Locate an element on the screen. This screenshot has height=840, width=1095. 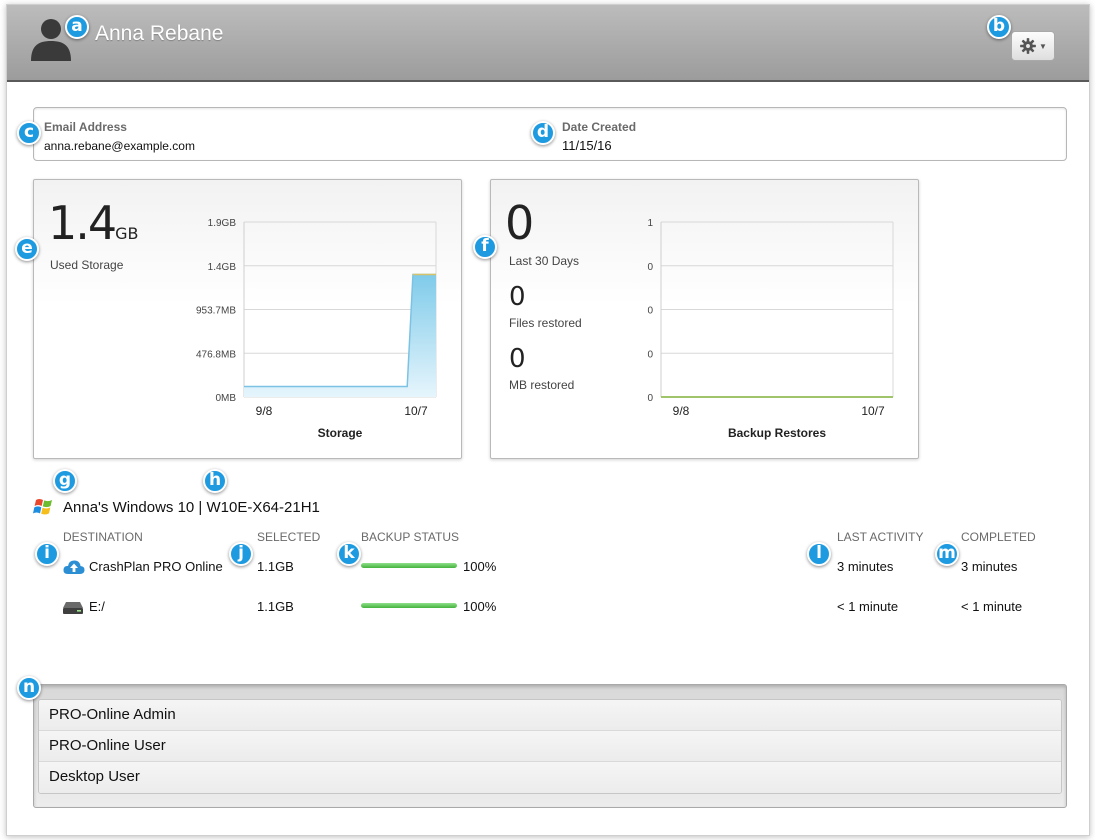
backup-restores-chart: 0 0 0 0 1 9/8 10/7 Backup Restores is located at coordinates (770, 329).